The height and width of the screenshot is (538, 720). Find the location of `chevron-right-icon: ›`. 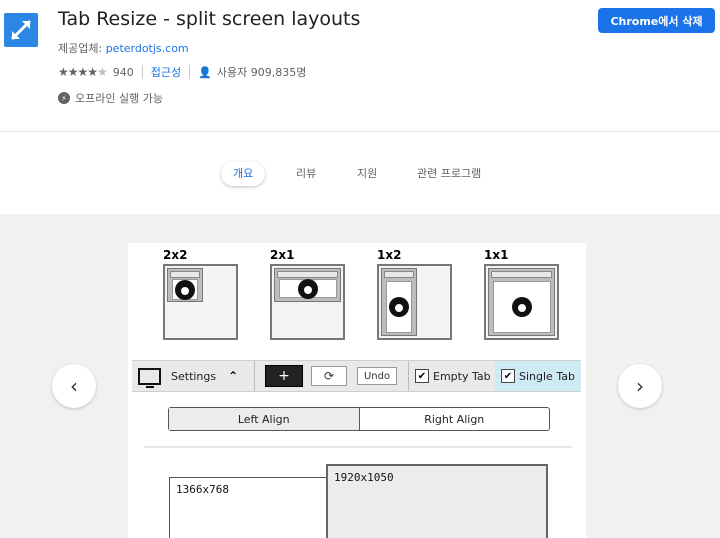

chevron-right-icon: › is located at coordinates (640, 386).